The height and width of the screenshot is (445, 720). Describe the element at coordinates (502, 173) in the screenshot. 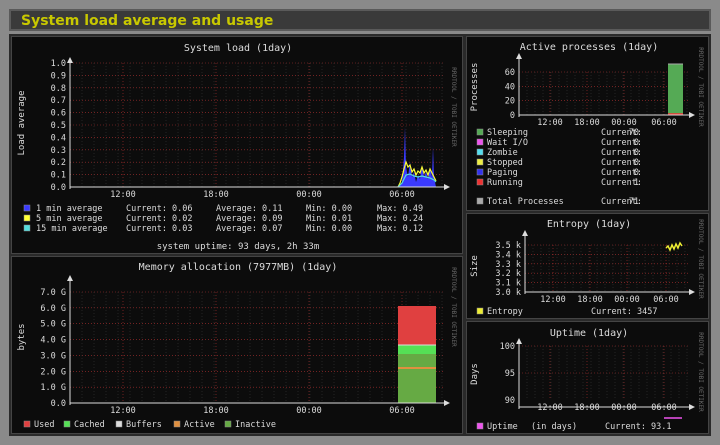

I see `processes-legend-name: Paging` at that location.